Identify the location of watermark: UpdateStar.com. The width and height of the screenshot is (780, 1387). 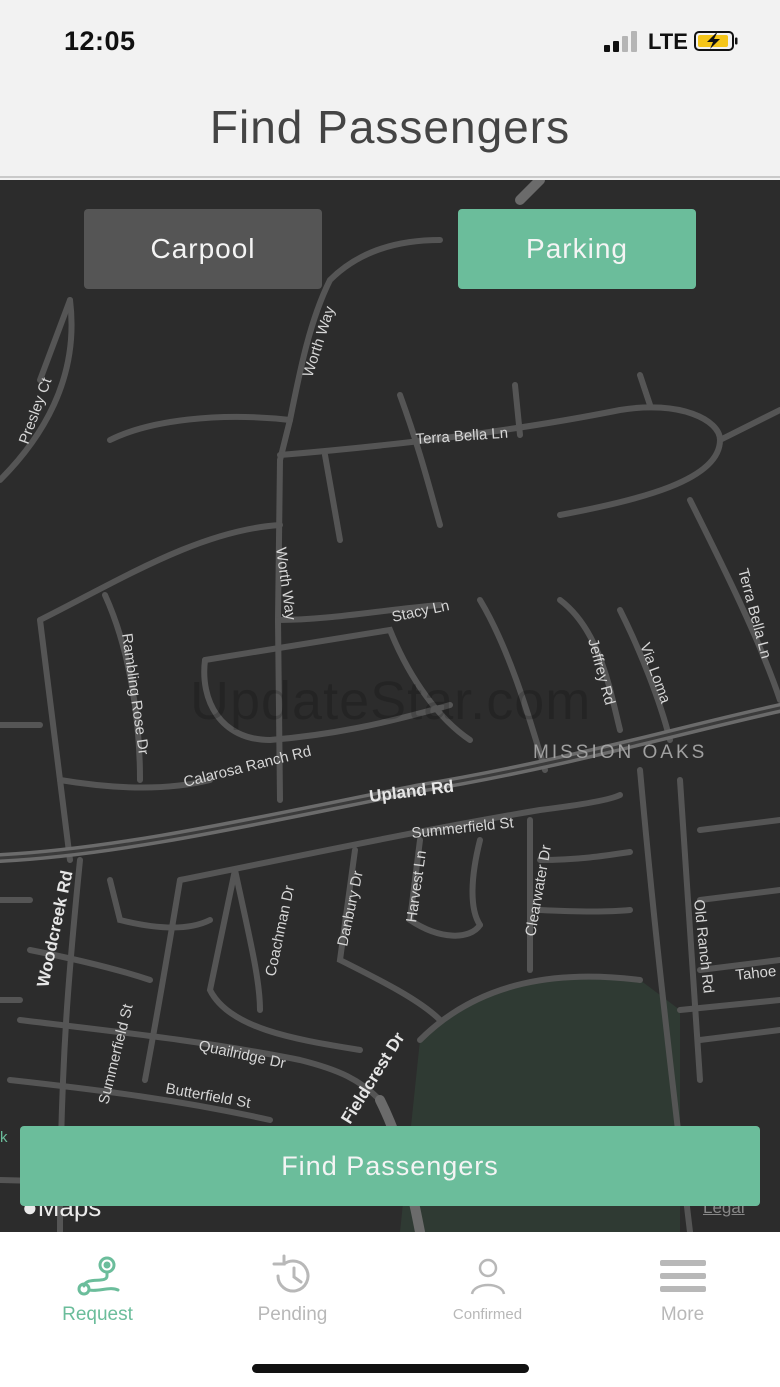
(391, 701).